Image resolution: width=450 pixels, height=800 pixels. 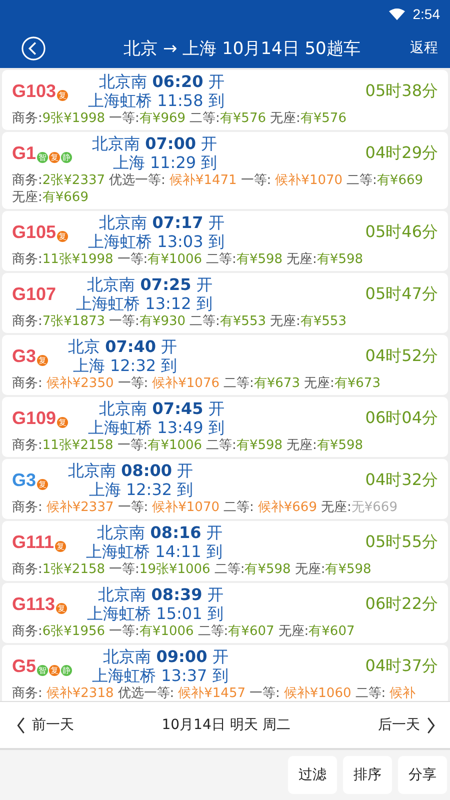 I want to click on seat-availability: 候补¥2350, so click(x=80, y=383).